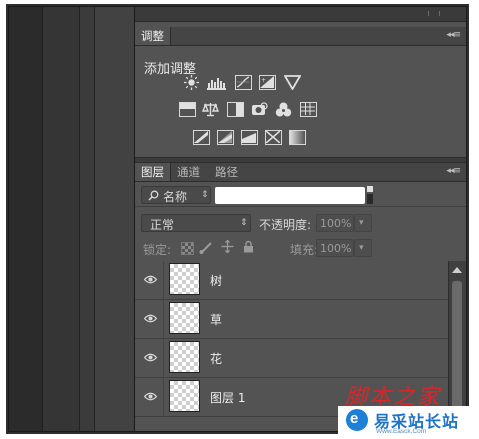 The image size is (479, 439). Describe the element at coordinates (191, 82) in the screenshot. I see `brightness-contrast-icon` at that location.